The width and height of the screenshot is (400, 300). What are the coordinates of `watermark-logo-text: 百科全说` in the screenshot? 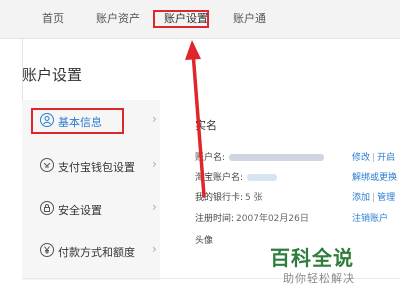 It's located at (312, 258).